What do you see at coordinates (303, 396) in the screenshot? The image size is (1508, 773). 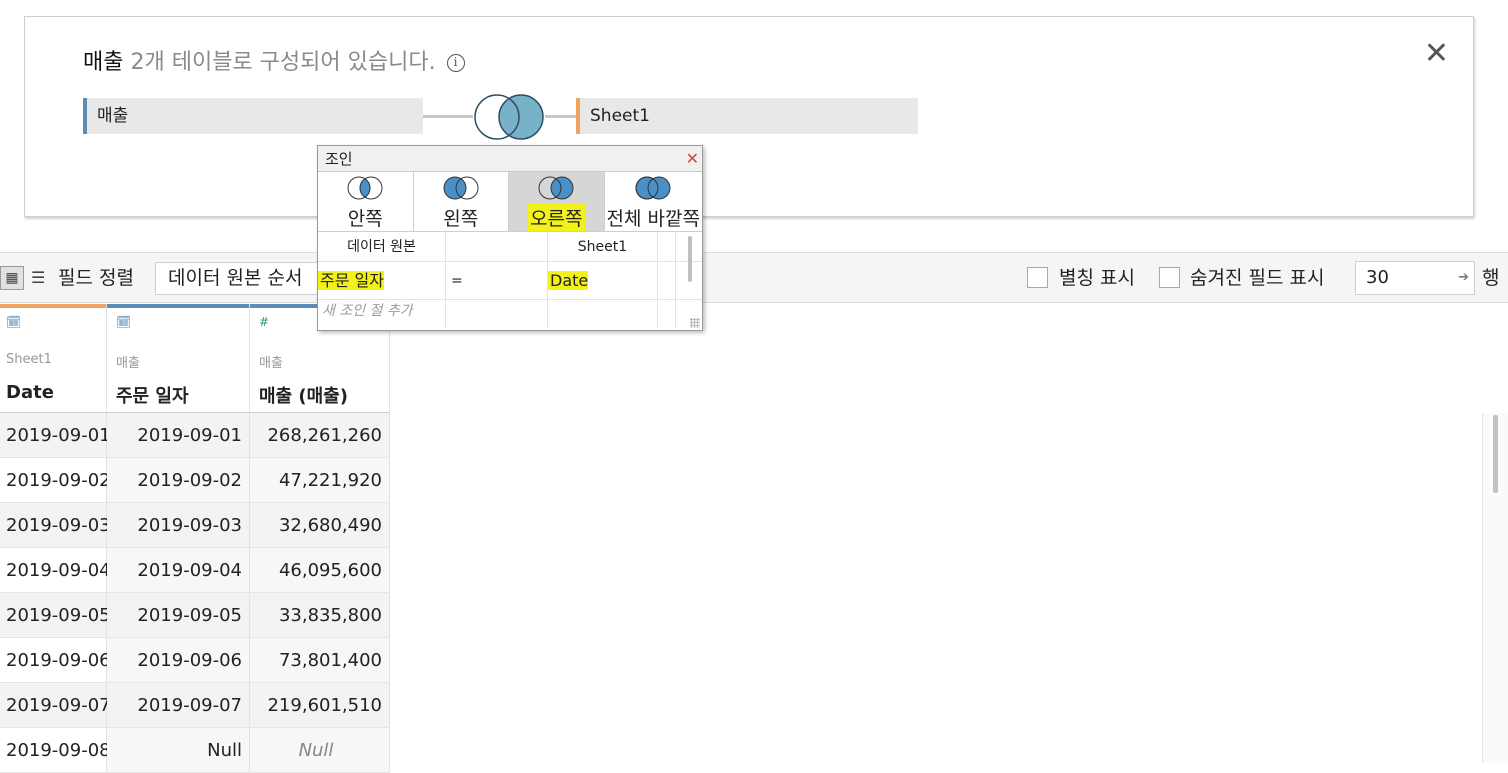 I see `column-name: 매출 (매출)` at bounding box center [303, 396].